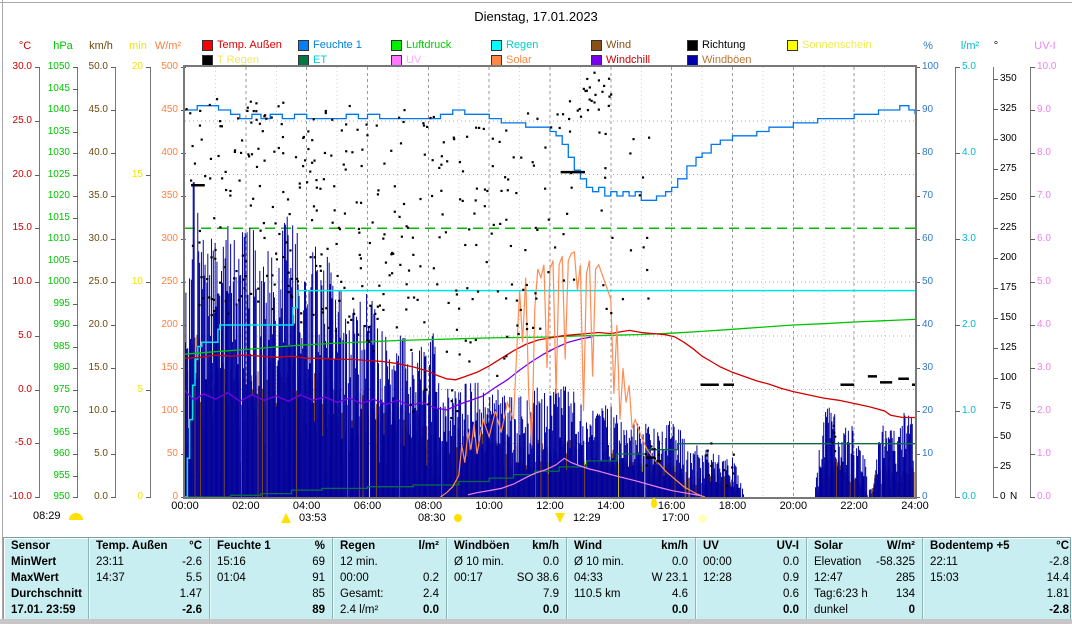 This screenshot has height=624, width=1072. Describe the element at coordinates (1008, 138) in the screenshot. I see `axis-tick-label-deg: 300` at that location.